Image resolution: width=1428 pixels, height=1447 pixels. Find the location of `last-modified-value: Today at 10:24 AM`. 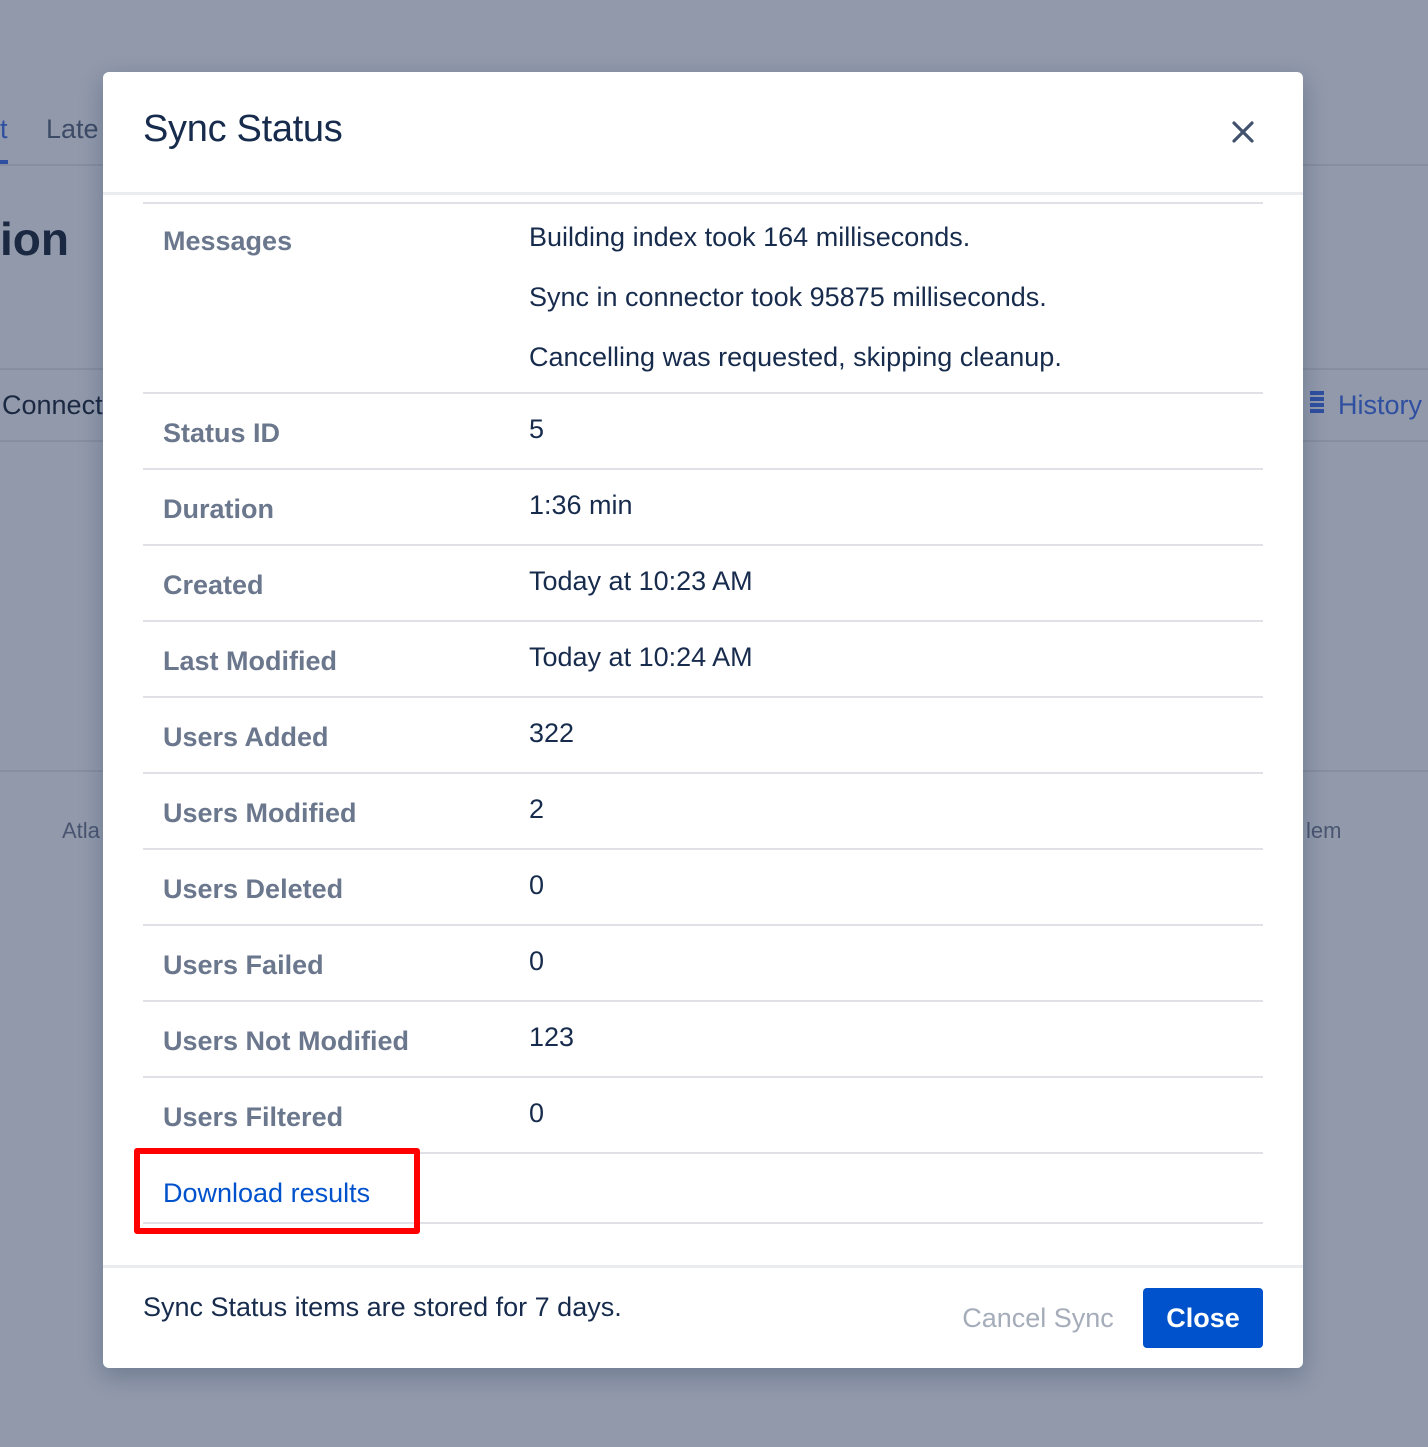

last-modified-value: Today at 10:24 AM is located at coordinates (641, 657).